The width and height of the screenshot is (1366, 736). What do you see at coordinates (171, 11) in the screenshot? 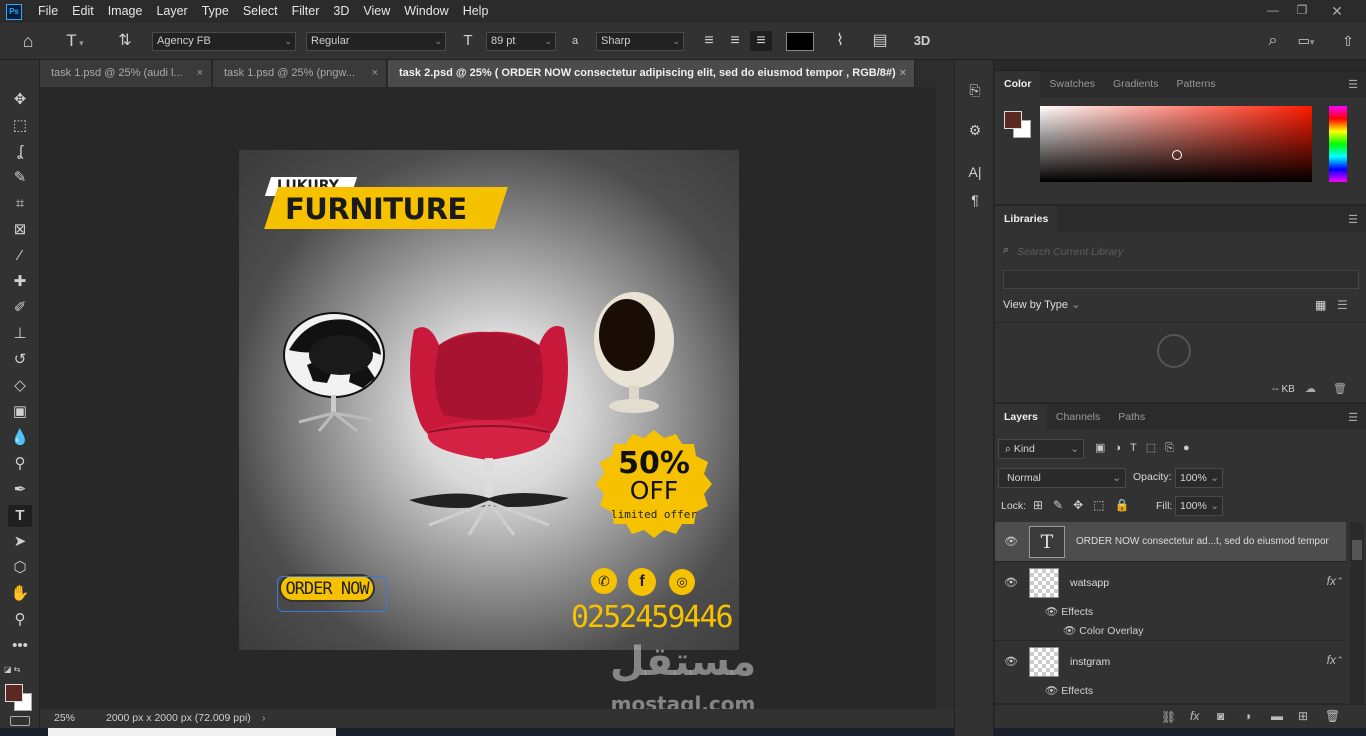
I see `menu-layer: Layer` at bounding box center [171, 11].